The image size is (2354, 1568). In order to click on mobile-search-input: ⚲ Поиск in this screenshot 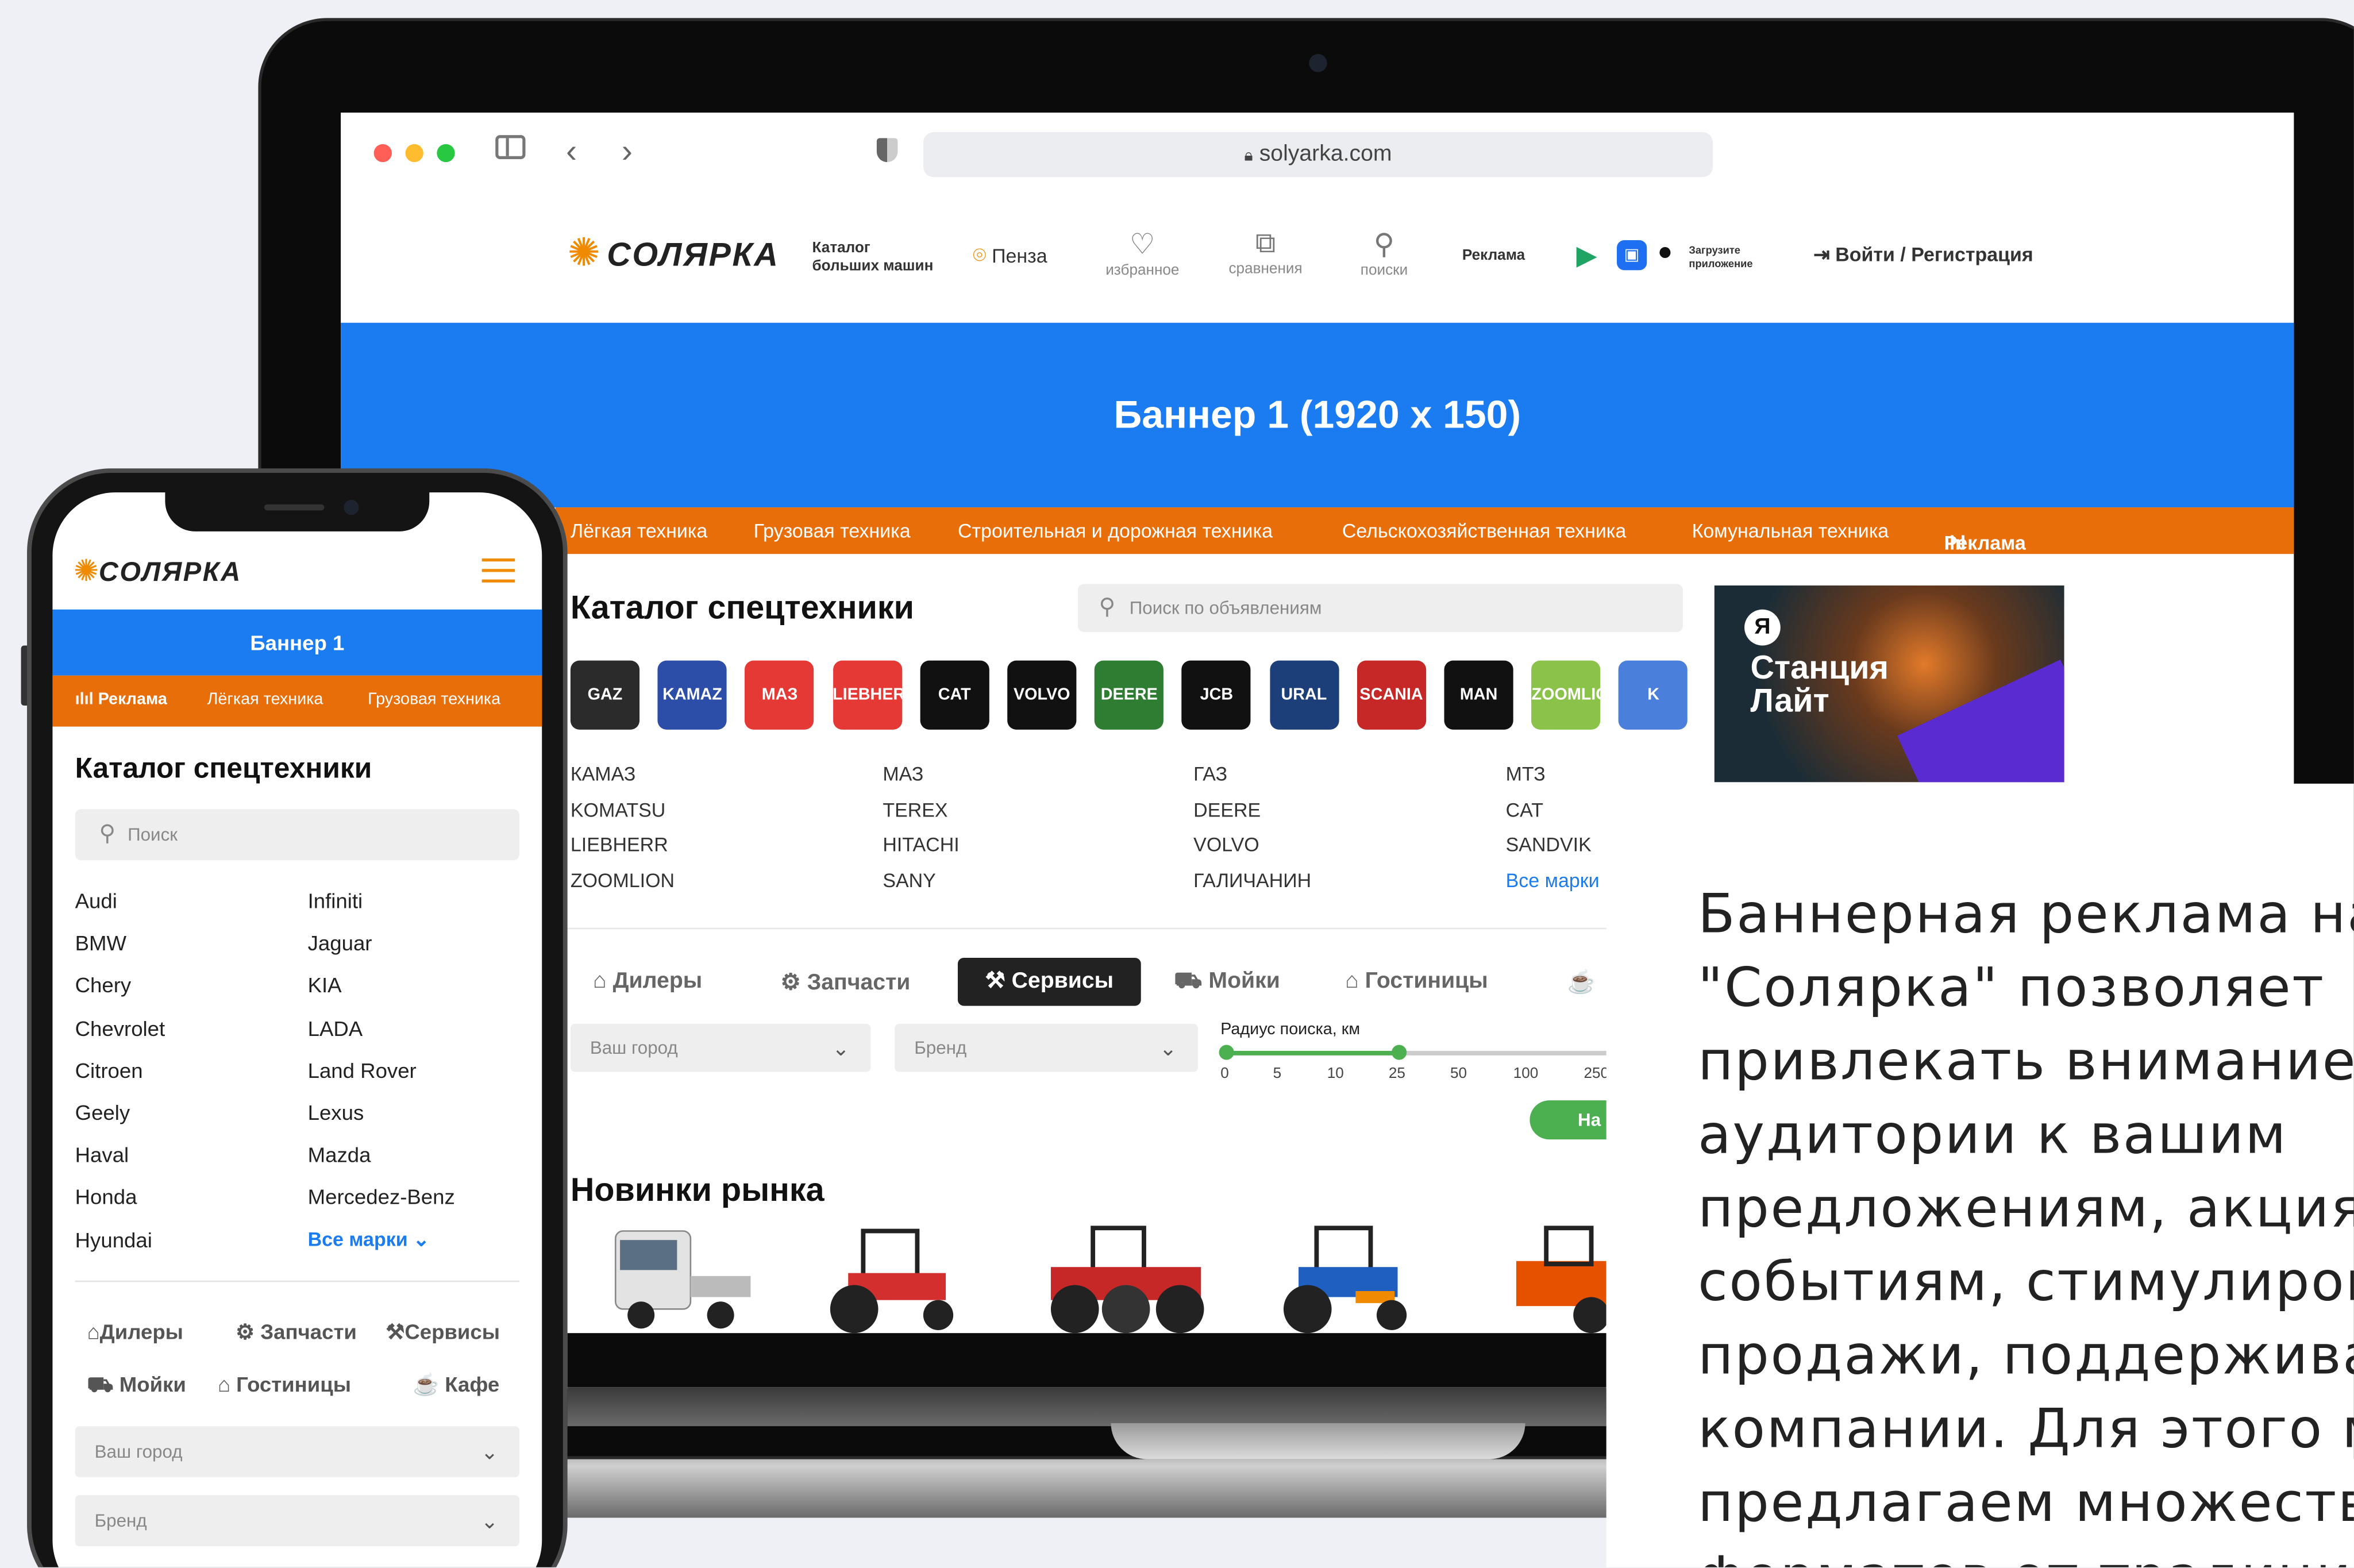, I will do `click(297, 835)`.